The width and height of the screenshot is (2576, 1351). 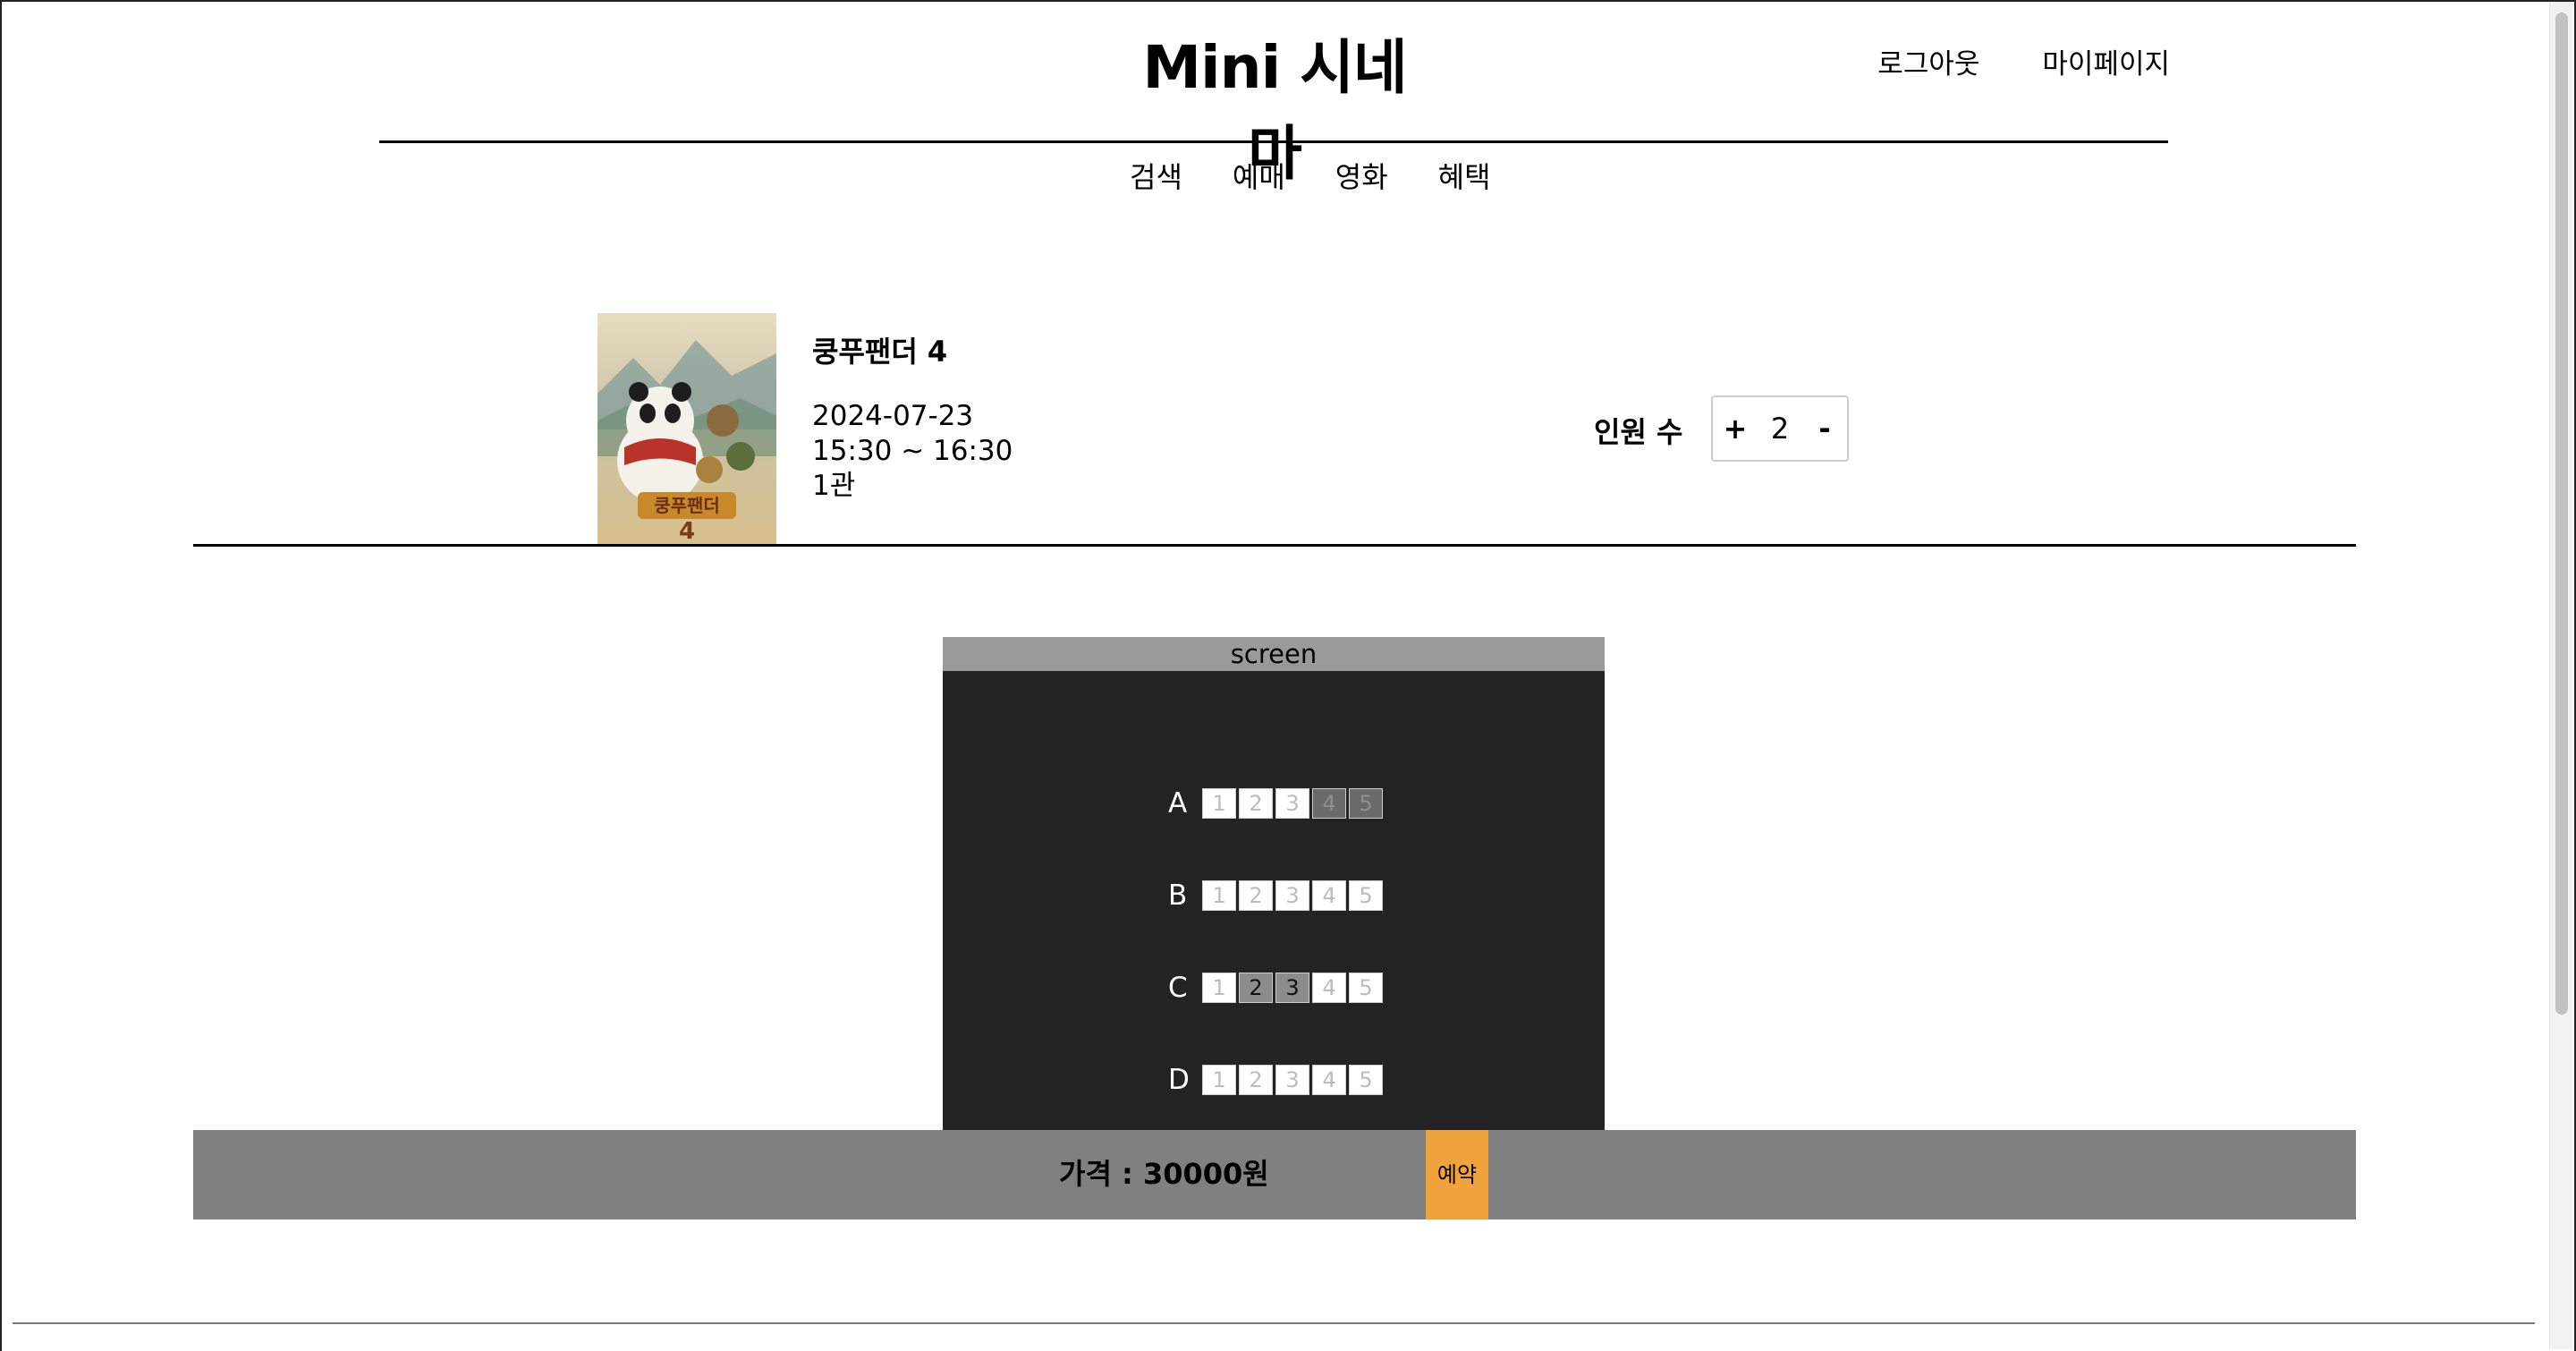 What do you see at coordinates (834, 486) in the screenshot?
I see `movie-hall: 1관` at bounding box center [834, 486].